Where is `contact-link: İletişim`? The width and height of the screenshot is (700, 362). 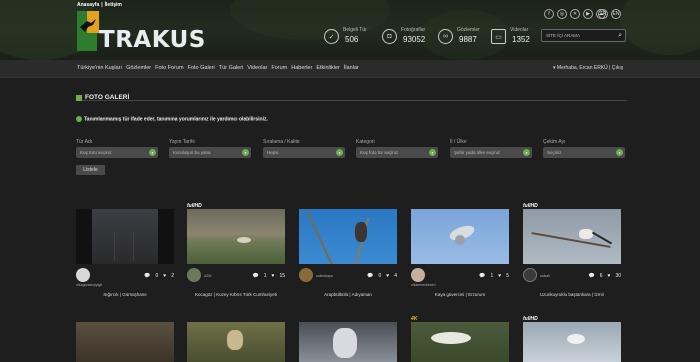 contact-link: İletişim is located at coordinates (113, 5).